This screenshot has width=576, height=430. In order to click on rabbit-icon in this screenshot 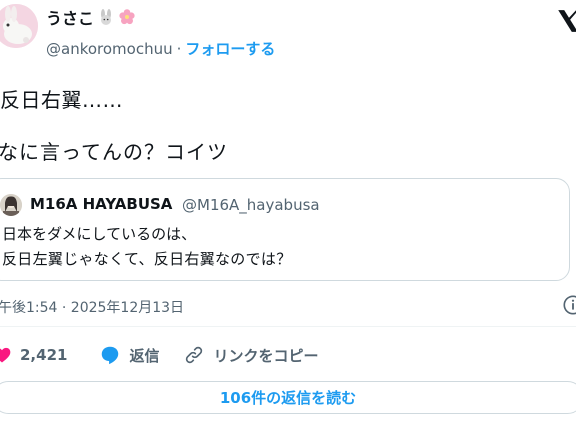, I will do `click(106, 17)`.